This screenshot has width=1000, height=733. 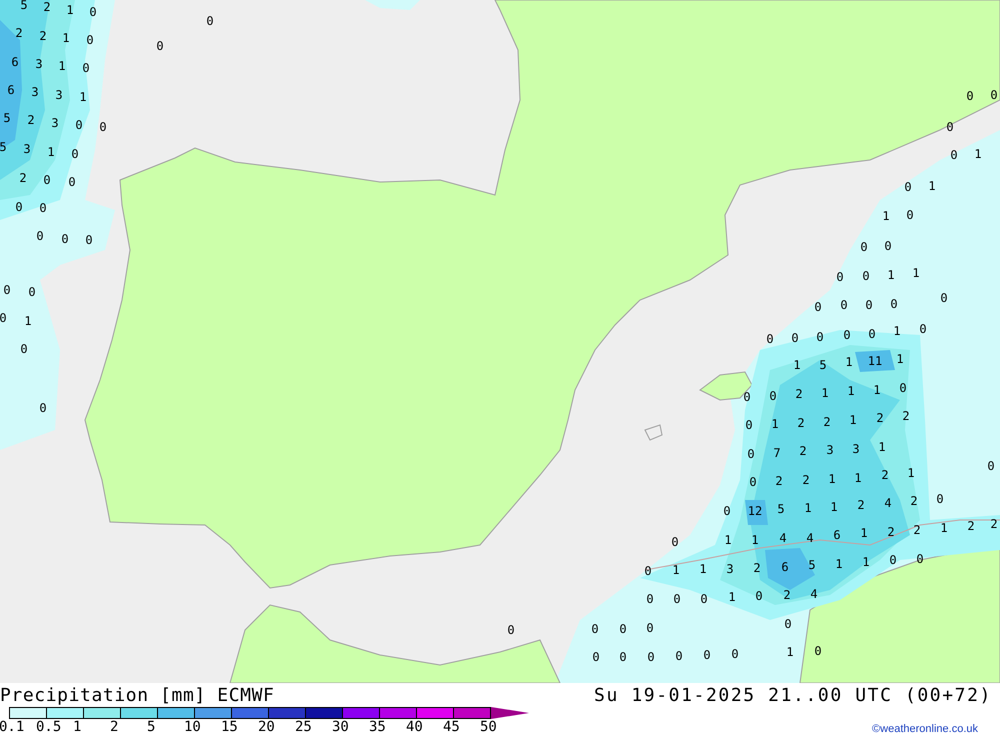 What do you see at coordinates (230, 726) in the screenshot?
I see `legend-tick: 15` at bounding box center [230, 726].